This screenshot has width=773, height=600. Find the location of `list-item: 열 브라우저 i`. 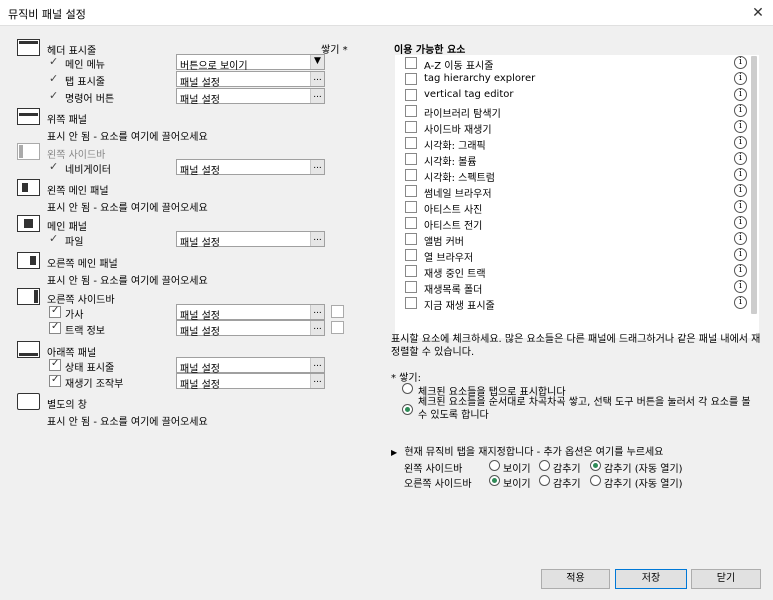

list-item: 열 브라우저 i is located at coordinates (571, 255).